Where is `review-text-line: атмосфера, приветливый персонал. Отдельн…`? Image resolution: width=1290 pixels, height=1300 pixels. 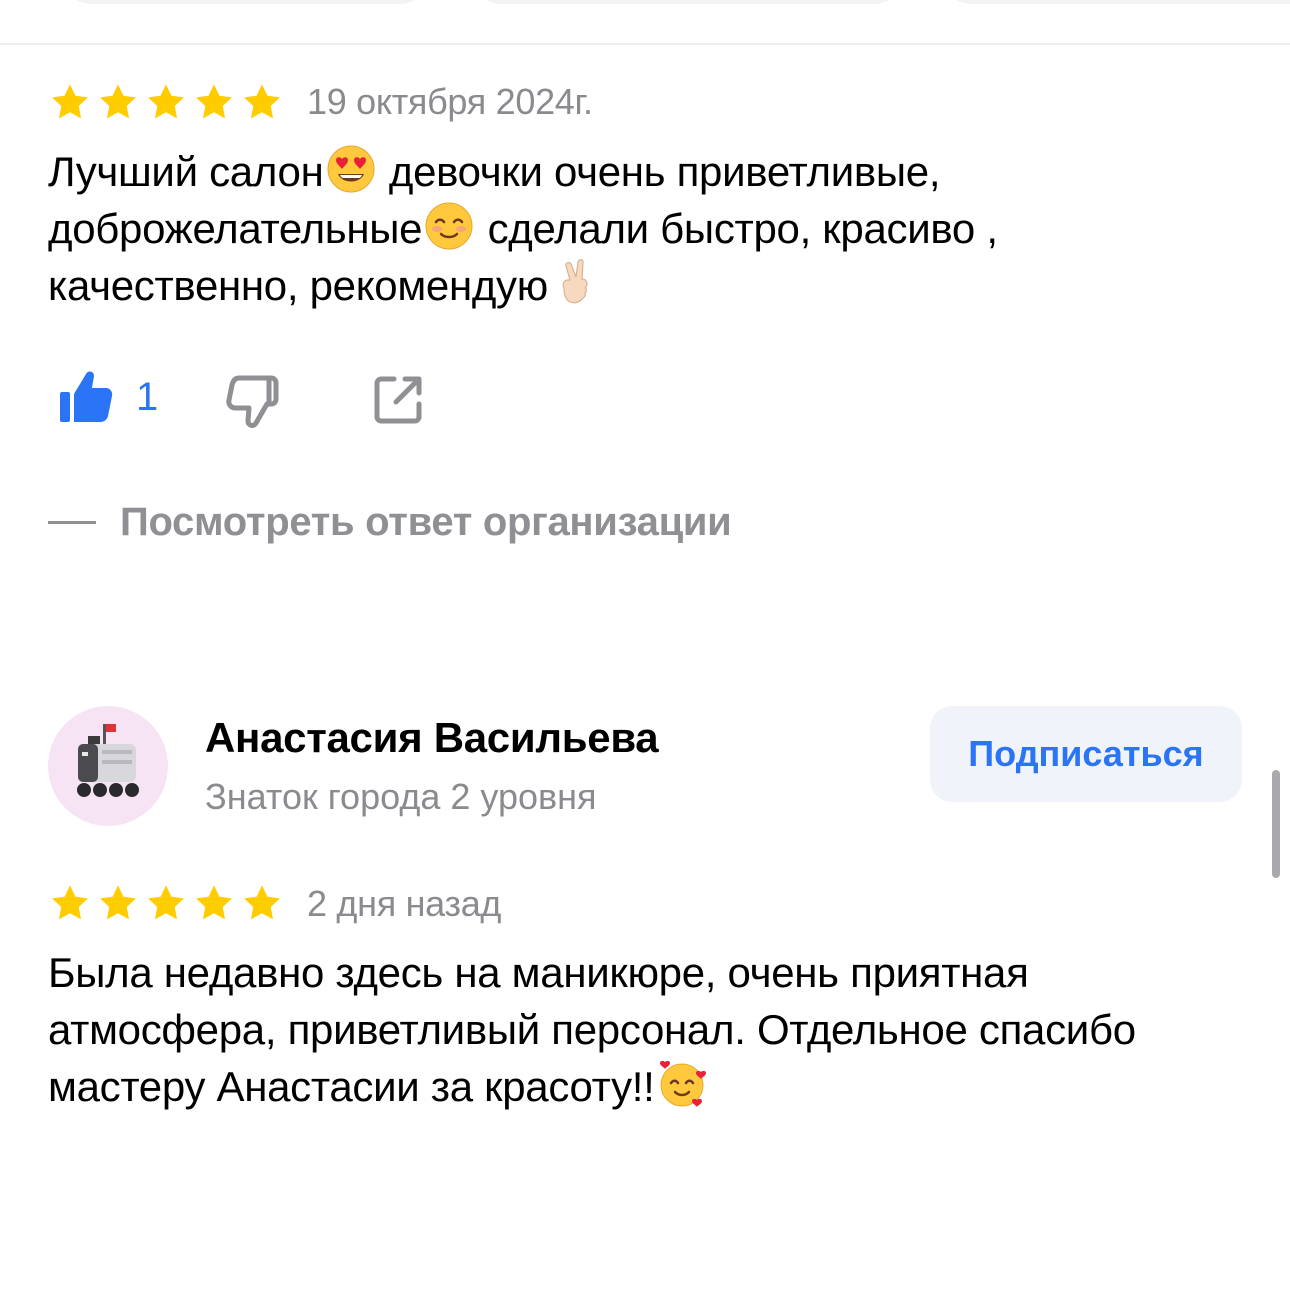 review-text-line: атмосфера, приветливый персонал. Отдельн… is located at coordinates (592, 1029).